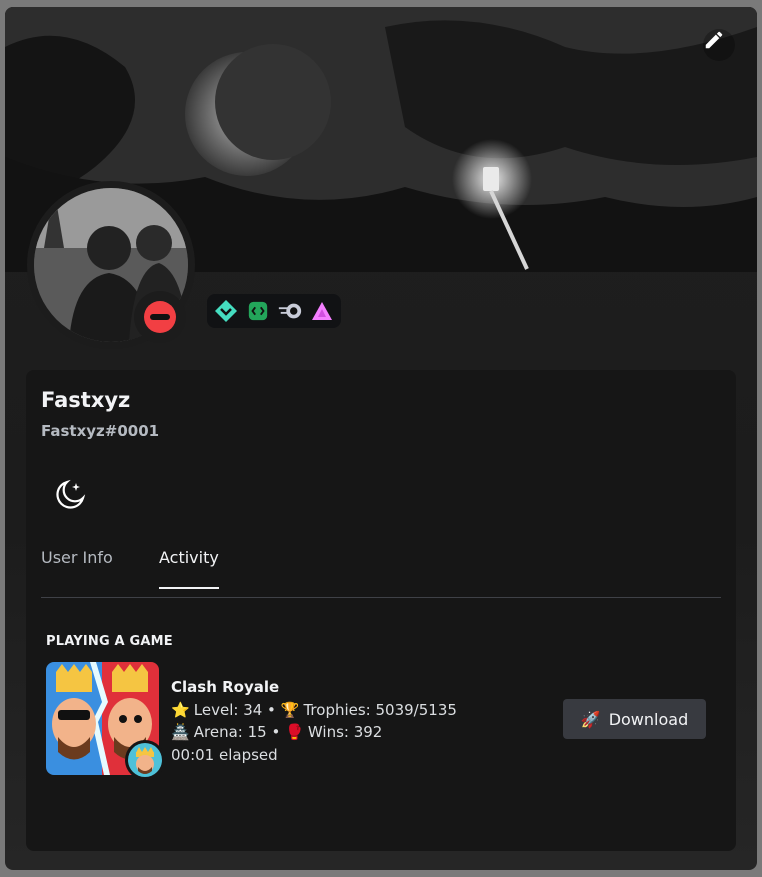 Image resolution: width=762 pixels, height=877 pixels. Describe the element at coordinates (290, 311) in the screenshot. I see `nitro-orb-icon` at that location.